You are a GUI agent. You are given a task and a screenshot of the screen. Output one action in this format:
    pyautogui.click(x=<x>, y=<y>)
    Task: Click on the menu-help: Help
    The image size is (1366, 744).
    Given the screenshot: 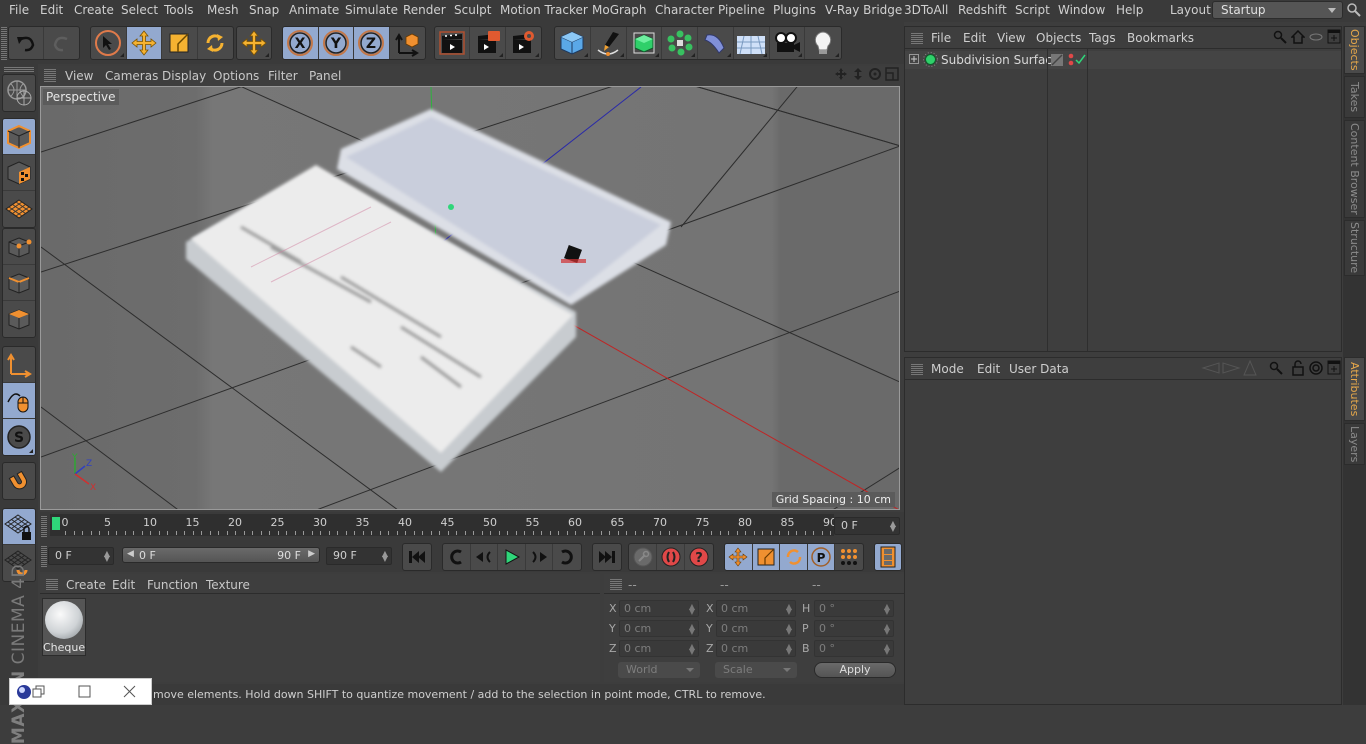 What is the action you would take?
    pyautogui.click(x=1129, y=10)
    